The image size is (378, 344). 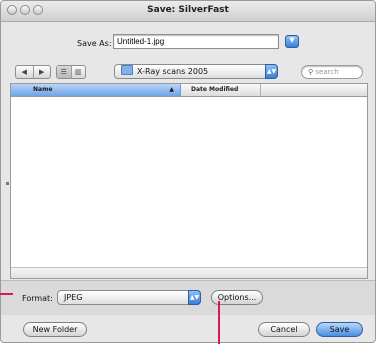 What do you see at coordinates (173, 71) in the screenshot?
I see `location-label: X-Ray scans 2005` at bounding box center [173, 71].